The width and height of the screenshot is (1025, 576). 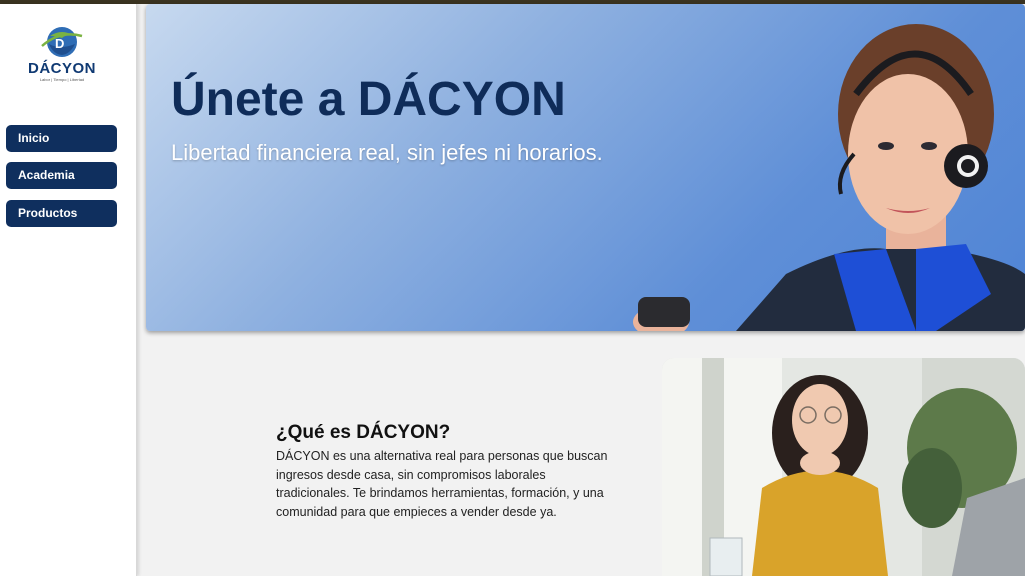 What do you see at coordinates (61, 175) in the screenshot?
I see `sidebar-item-academia: Academia` at bounding box center [61, 175].